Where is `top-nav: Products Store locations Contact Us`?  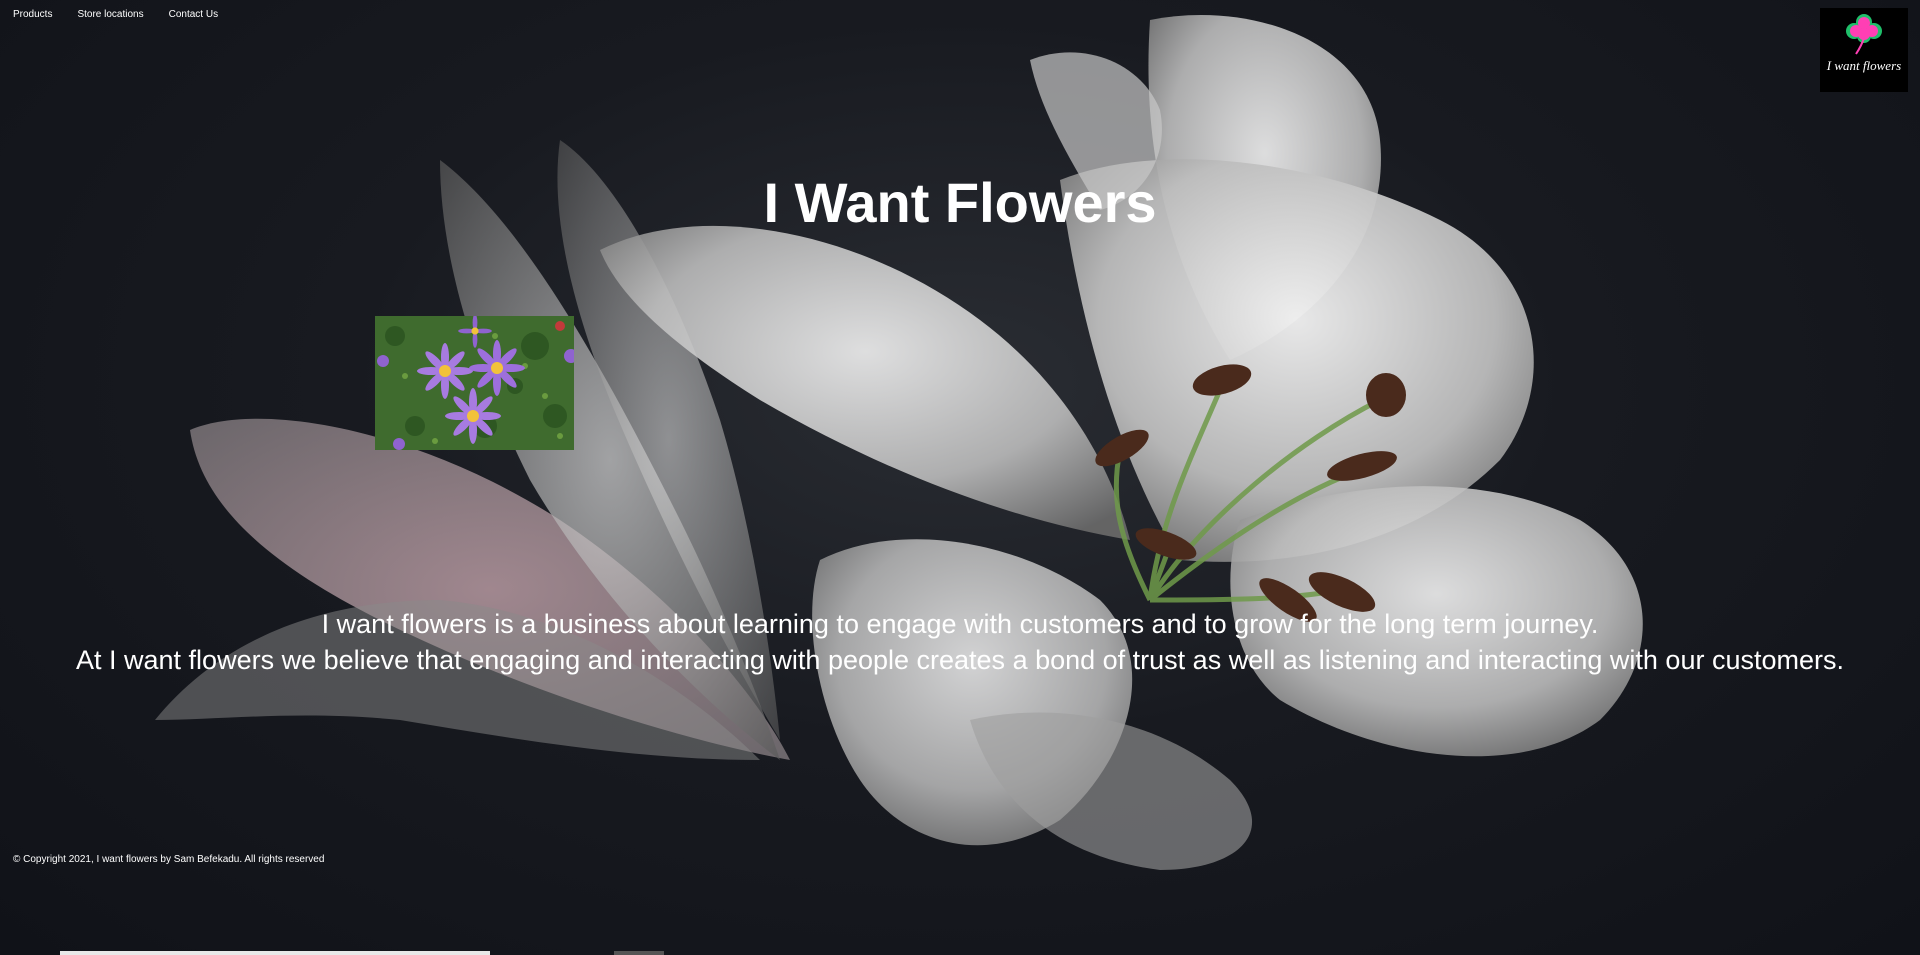
top-nav: Products Store locations Contact Us is located at coordinates (115, 14).